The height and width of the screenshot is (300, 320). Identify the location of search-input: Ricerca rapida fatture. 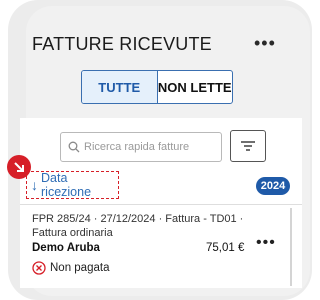
(141, 147).